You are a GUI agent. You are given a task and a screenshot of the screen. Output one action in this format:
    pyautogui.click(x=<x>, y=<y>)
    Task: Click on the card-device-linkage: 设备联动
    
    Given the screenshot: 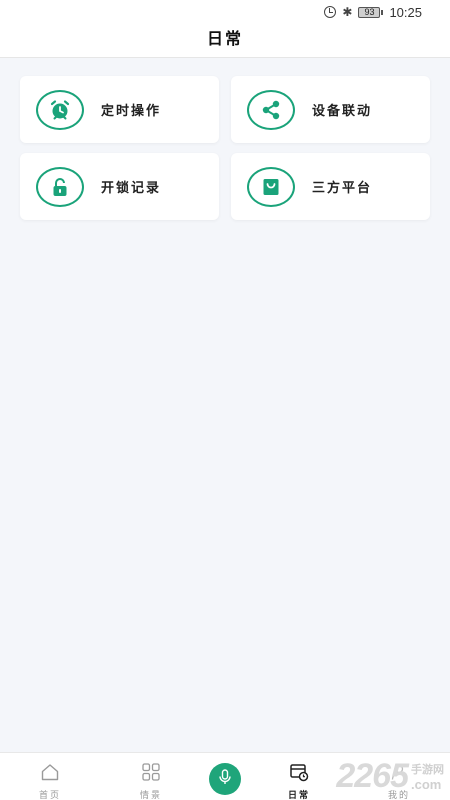 What is the action you would take?
    pyautogui.click(x=330, y=109)
    